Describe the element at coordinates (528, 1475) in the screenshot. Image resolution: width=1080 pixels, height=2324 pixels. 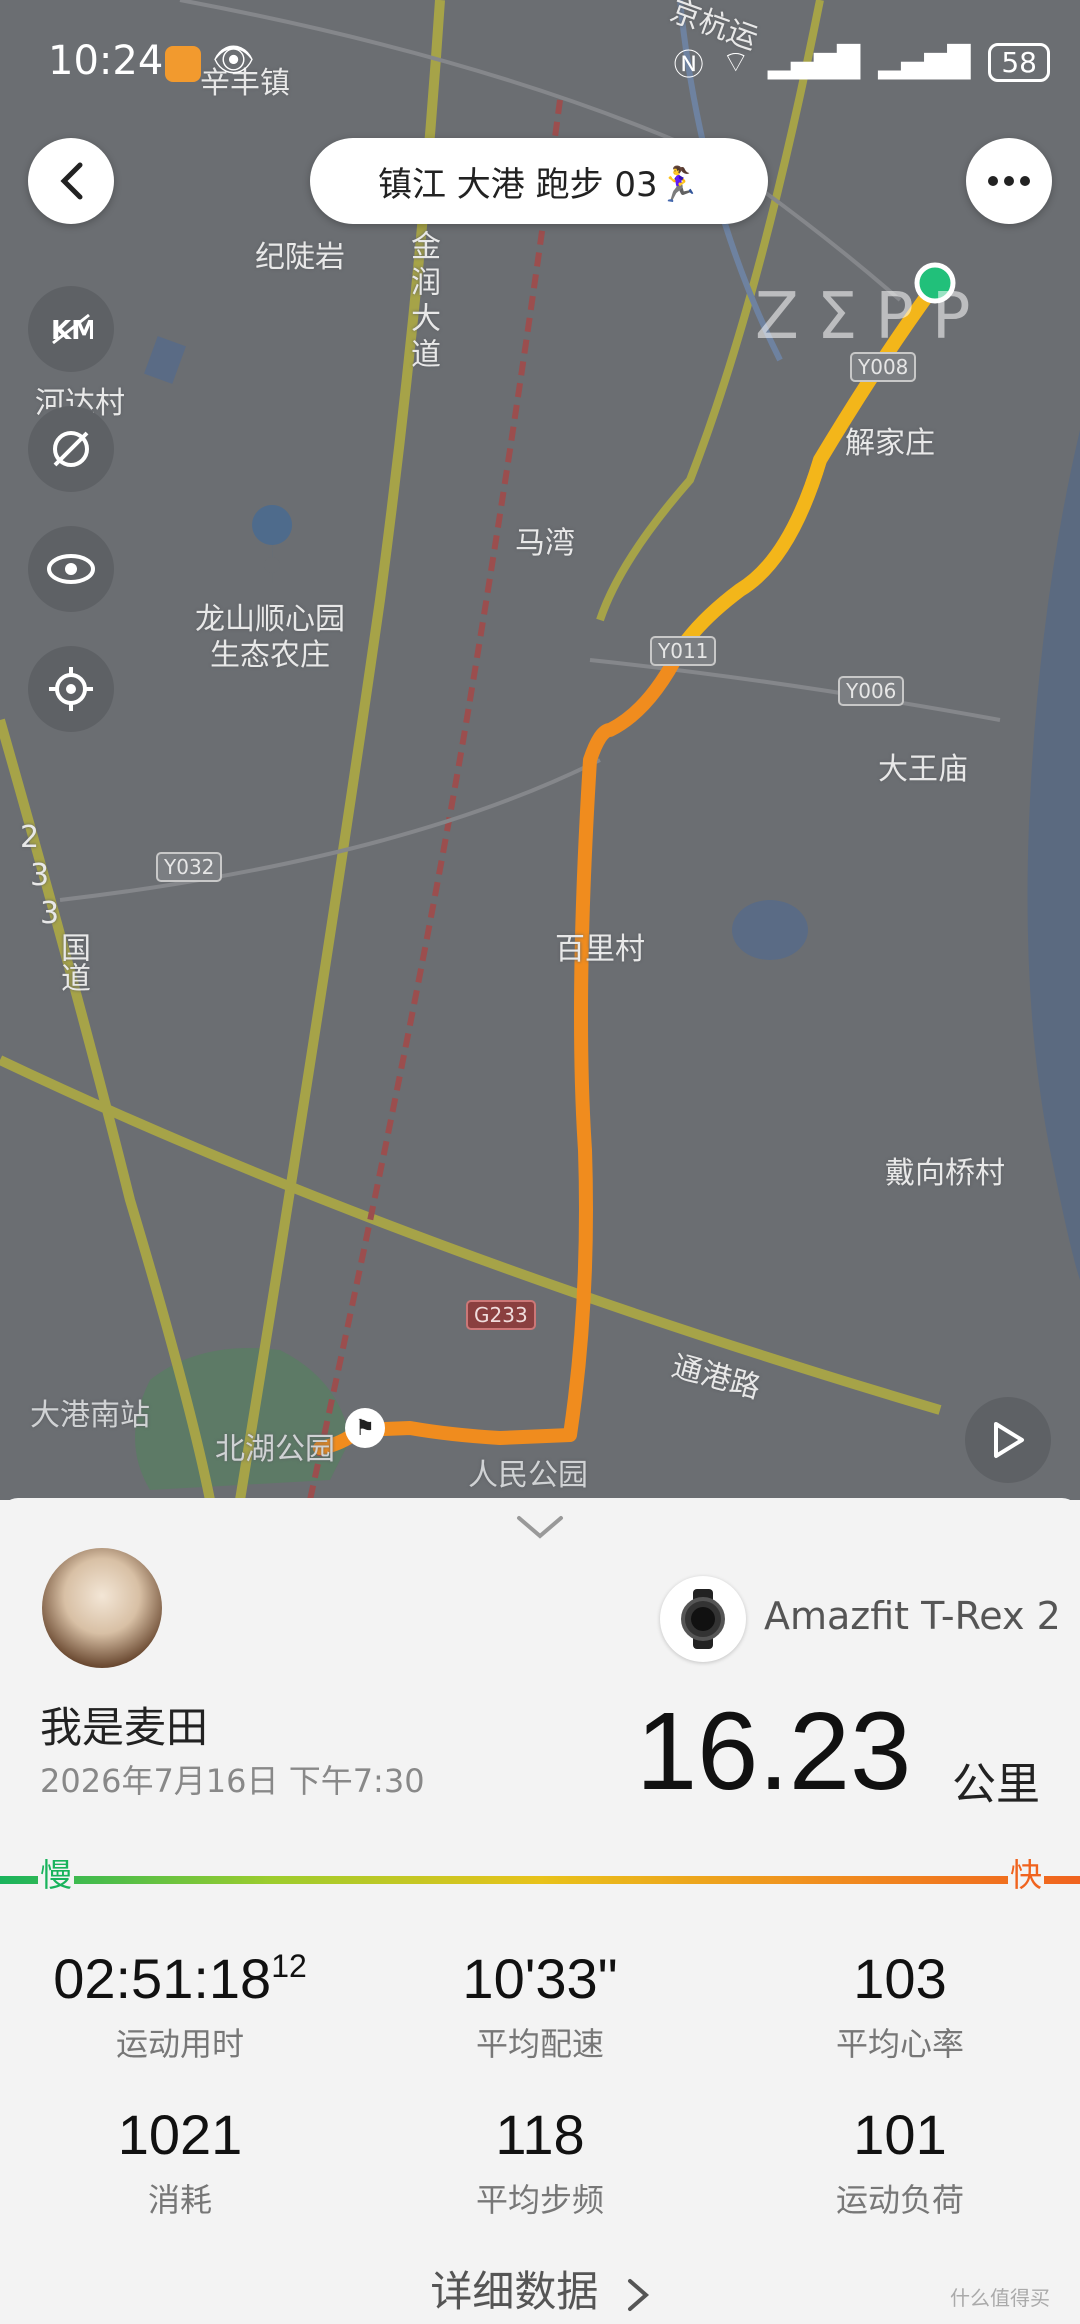
I see `map-label: 人民公园` at that location.